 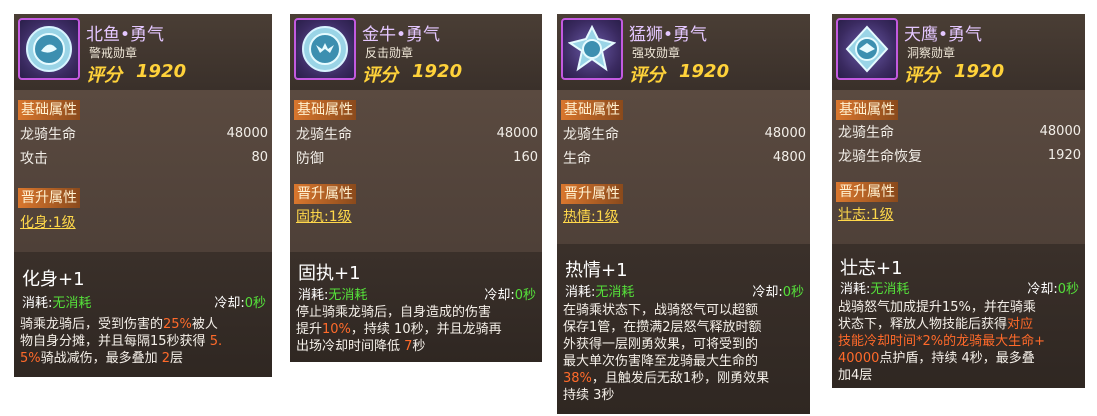 What do you see at coordinates (683, 327) in the screenshot?
I see `desc-line: 保存1管，在攒满2层怒气释放时额` at bounding box center [683, 327].